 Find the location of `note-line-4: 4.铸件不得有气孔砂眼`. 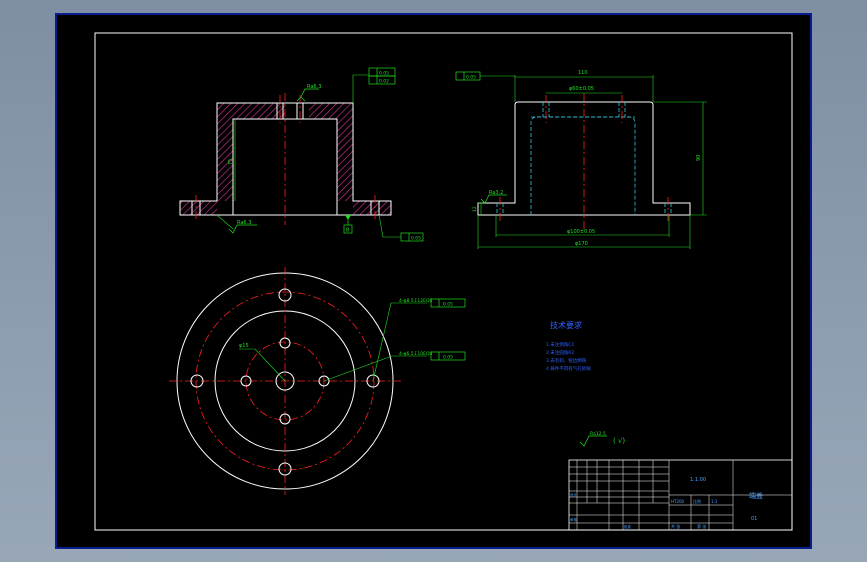

note-line-4: 4.铸件不得有气孔砂眼 is located at coordinates (568, 368).